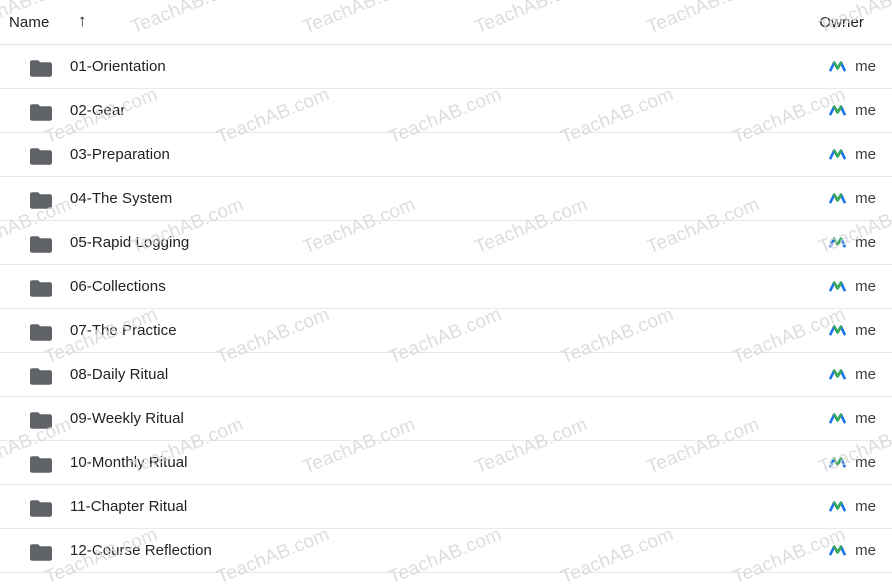 The height and width of the screenshot is (584, 892). I want to click on table-row: 11-Chapter Ritual me, so click(446, 507).